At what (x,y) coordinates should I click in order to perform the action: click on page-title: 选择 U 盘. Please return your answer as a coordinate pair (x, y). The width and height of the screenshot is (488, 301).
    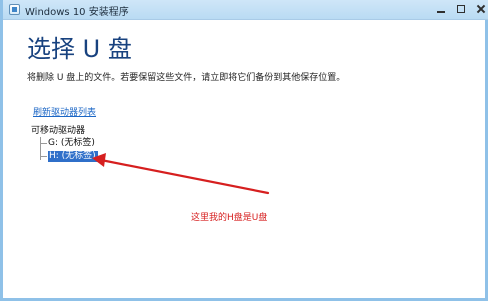
    Looking at the image, I should click on (79, 49).